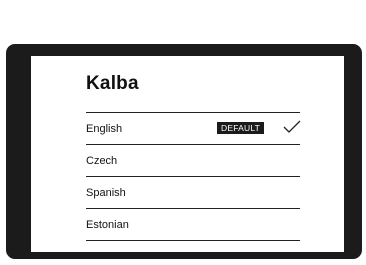  What do you see at coordinates (193, 160) in the screenshot?
I see `language-item-czech: Czech` at bounding box center [193, 160].